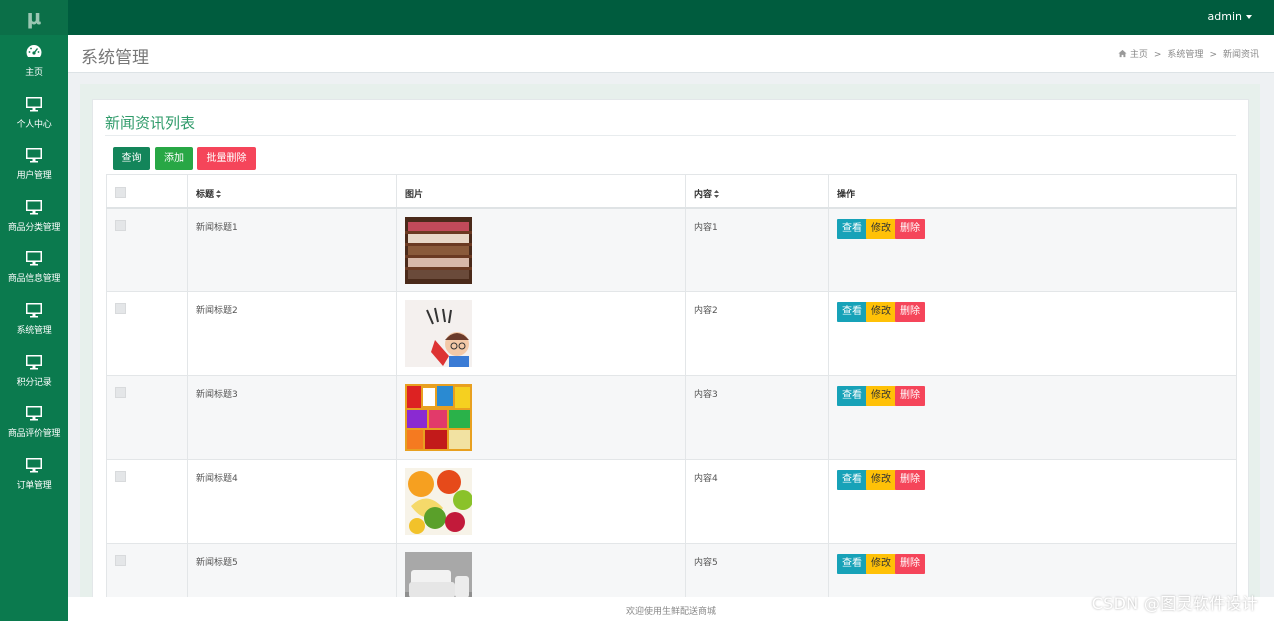 The image size is (1274, 621). I want to click on sidebar-item-label: 系统管理, so click(34, 330).